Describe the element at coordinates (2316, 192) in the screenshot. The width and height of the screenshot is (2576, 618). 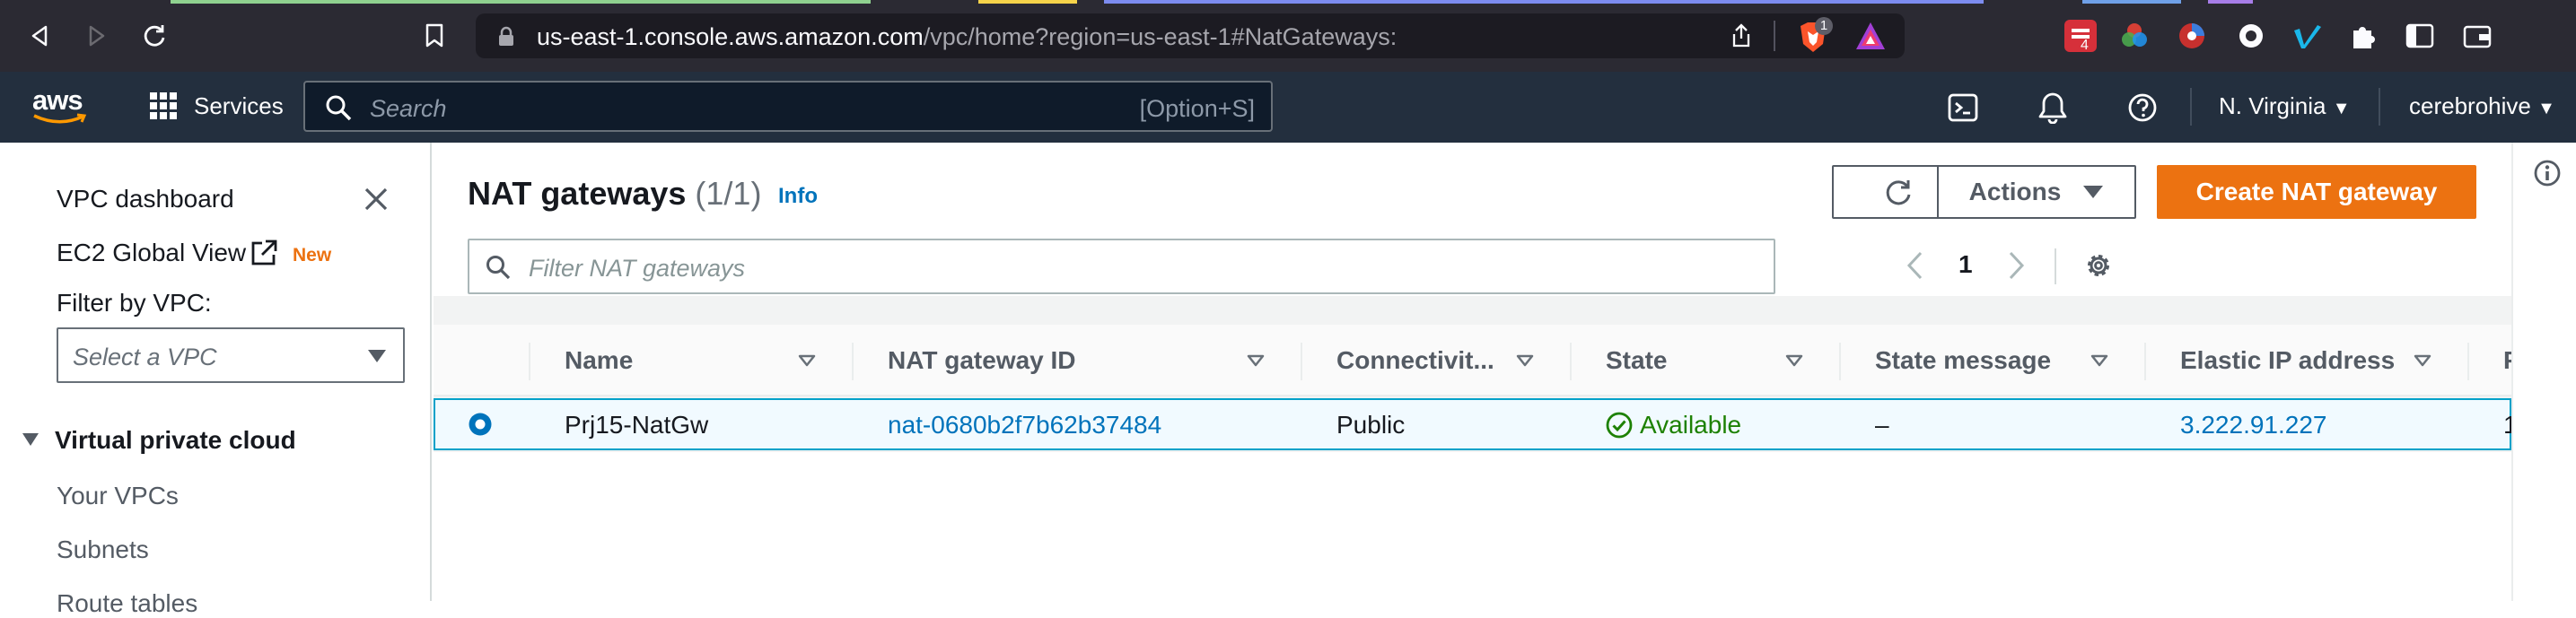
I see `create-nat-gateway-button: Create NAT gateway` at that location.